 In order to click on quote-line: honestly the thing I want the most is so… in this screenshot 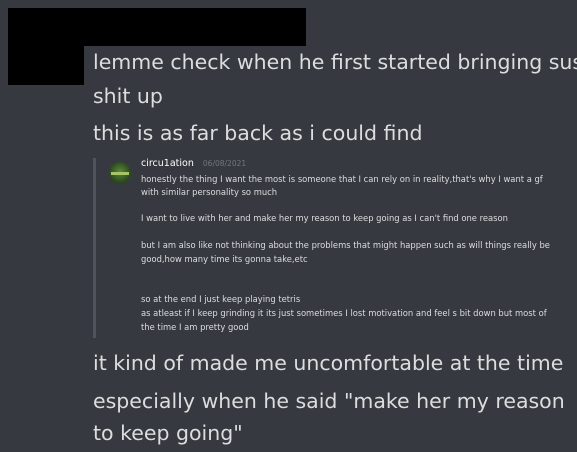, I will do `click(342, 179)`.